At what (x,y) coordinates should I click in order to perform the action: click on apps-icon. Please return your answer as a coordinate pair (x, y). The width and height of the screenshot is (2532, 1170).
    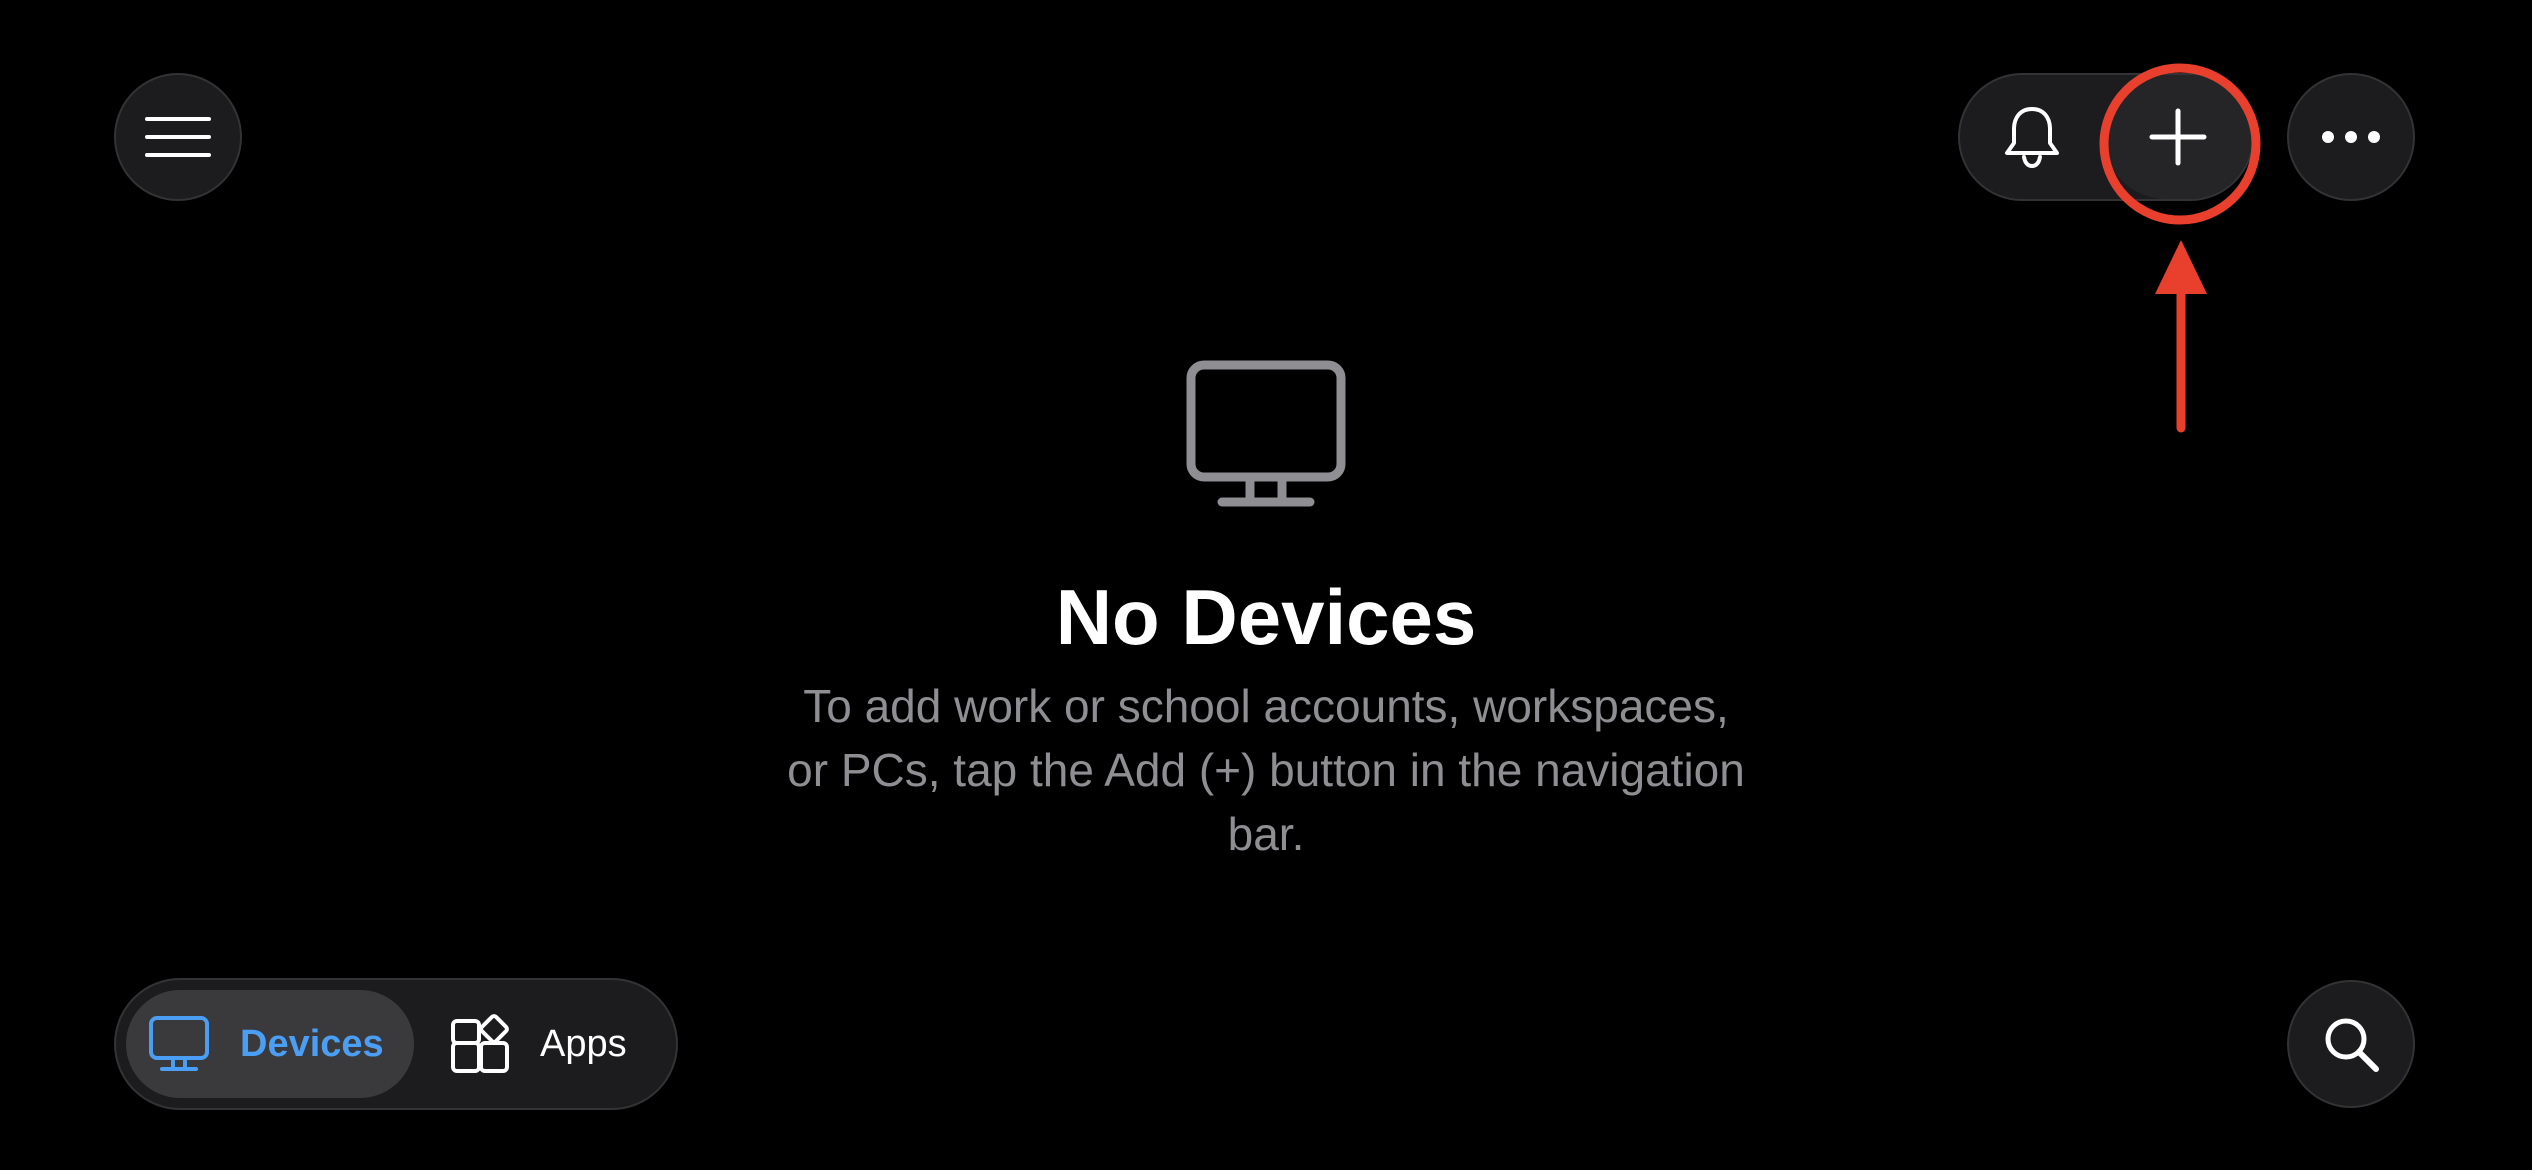
    Looking at the image, I should click on (480, 1043).